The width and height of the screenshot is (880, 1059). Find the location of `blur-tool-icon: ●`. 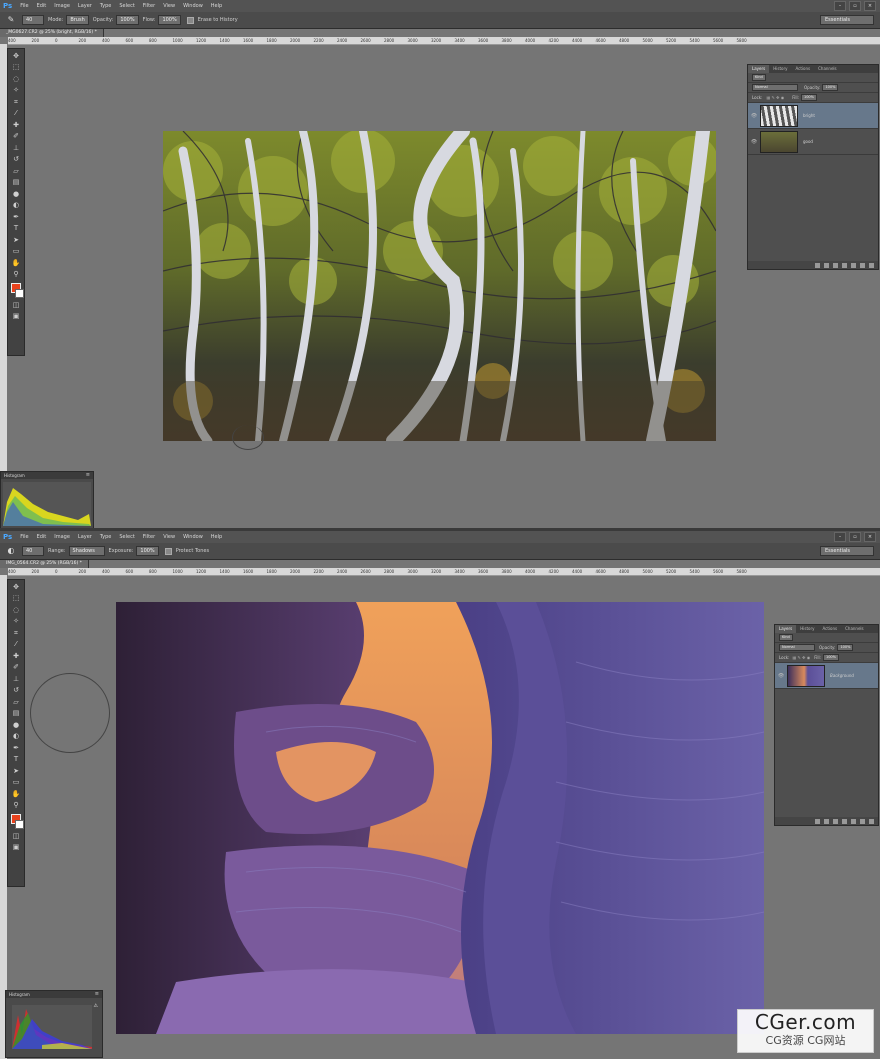

blur-tool-icon: ● is located at coordinates (16, 194).